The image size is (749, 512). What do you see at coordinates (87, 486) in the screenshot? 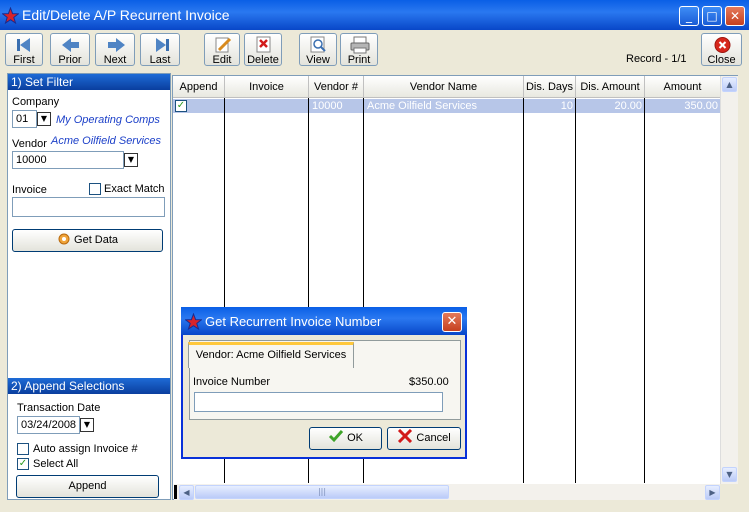
I see `append-button: Append` at bounding box center [87, 486].